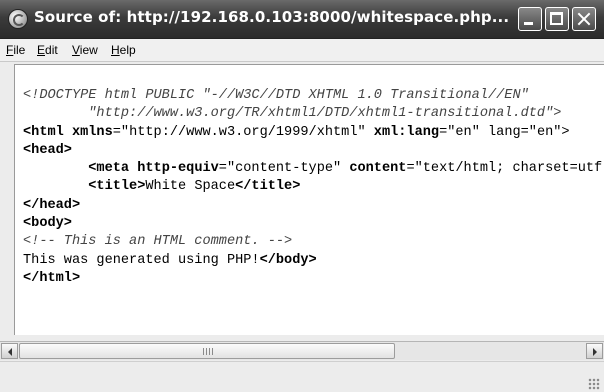 Image resolution: width=604 pixels, height=392 pixels. Describe the element at coordinates (594, 351) in the screenshot. I see `scroll-right-icon` at that location.